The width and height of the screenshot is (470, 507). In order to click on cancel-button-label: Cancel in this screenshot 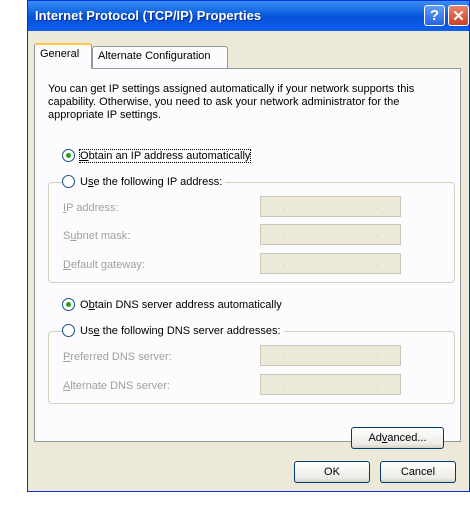, I will do `click(418, 472)`.